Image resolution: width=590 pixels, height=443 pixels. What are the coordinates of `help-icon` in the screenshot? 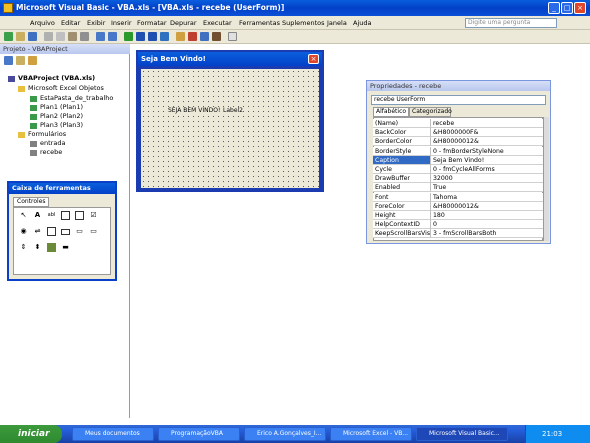 It's located at (232, 36).